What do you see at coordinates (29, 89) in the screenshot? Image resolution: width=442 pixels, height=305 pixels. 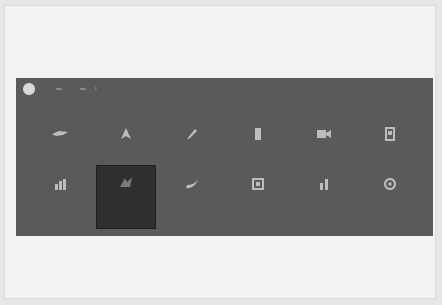 I see `app-logo-icon` at bounding box center [29, 89].